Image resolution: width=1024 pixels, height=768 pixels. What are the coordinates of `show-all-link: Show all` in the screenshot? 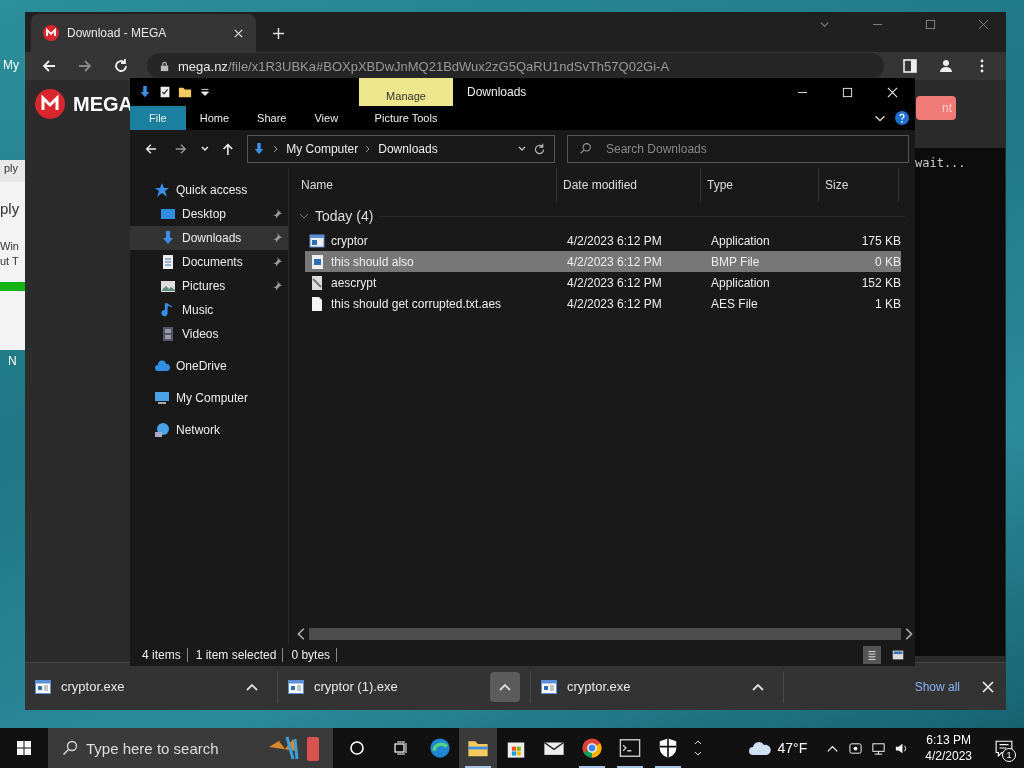 It's located at (937, 686).